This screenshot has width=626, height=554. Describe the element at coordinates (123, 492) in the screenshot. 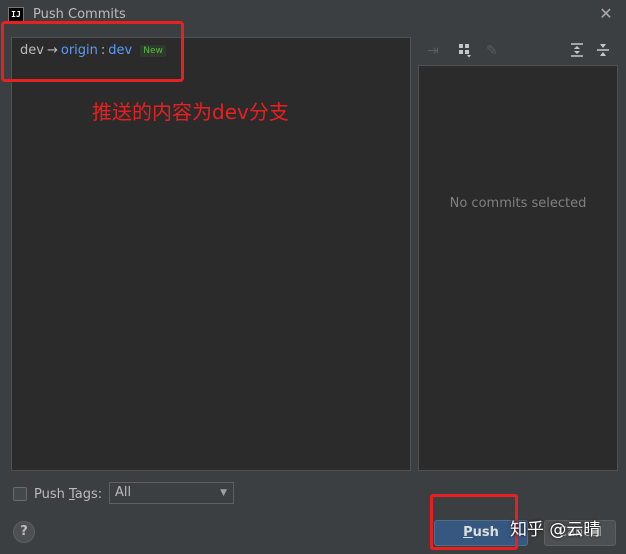

I see `tags-mode-value: All` at that location.